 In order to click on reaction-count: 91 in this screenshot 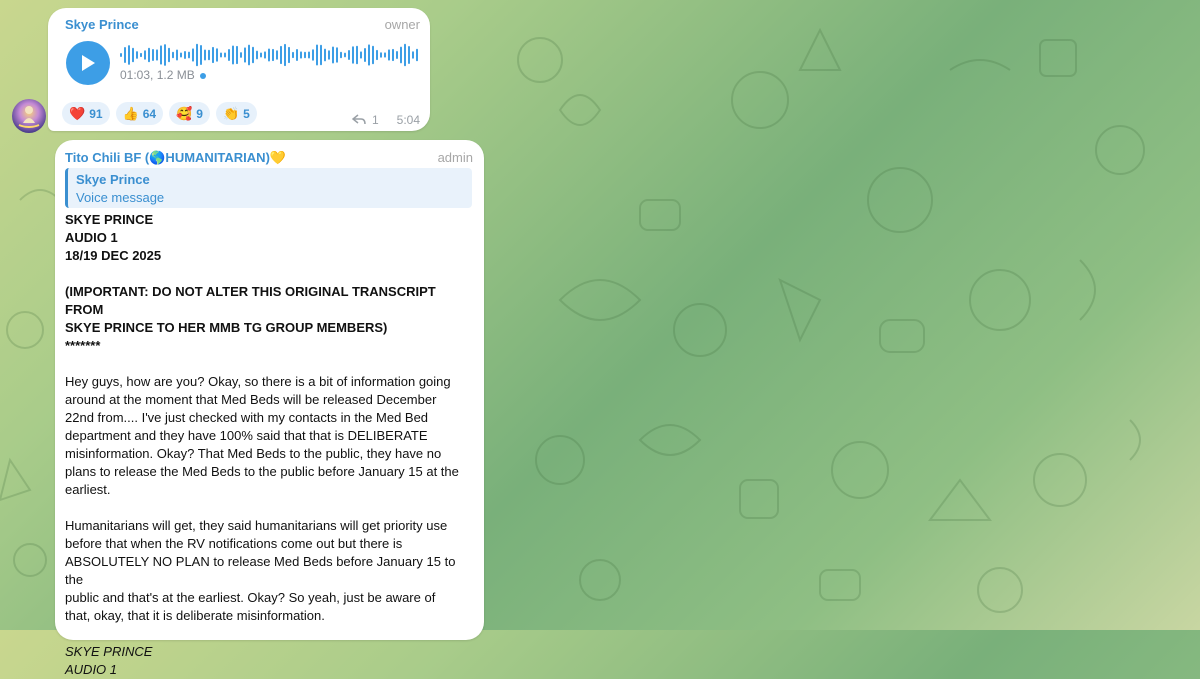, I will do `click(96, 113)`.